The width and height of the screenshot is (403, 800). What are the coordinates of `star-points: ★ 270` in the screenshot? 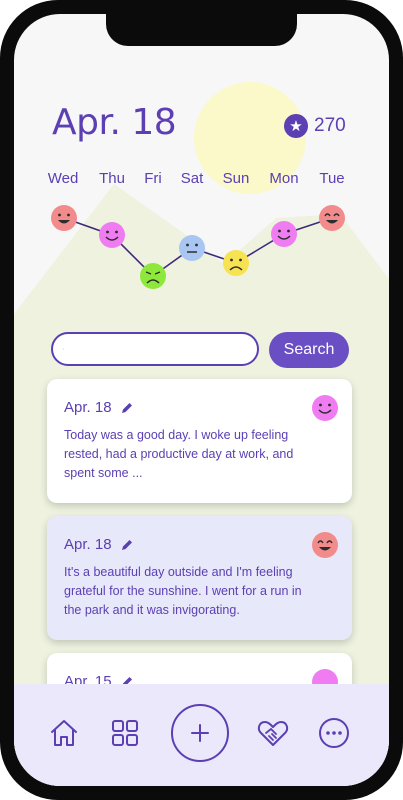 It's located at (315, 126).